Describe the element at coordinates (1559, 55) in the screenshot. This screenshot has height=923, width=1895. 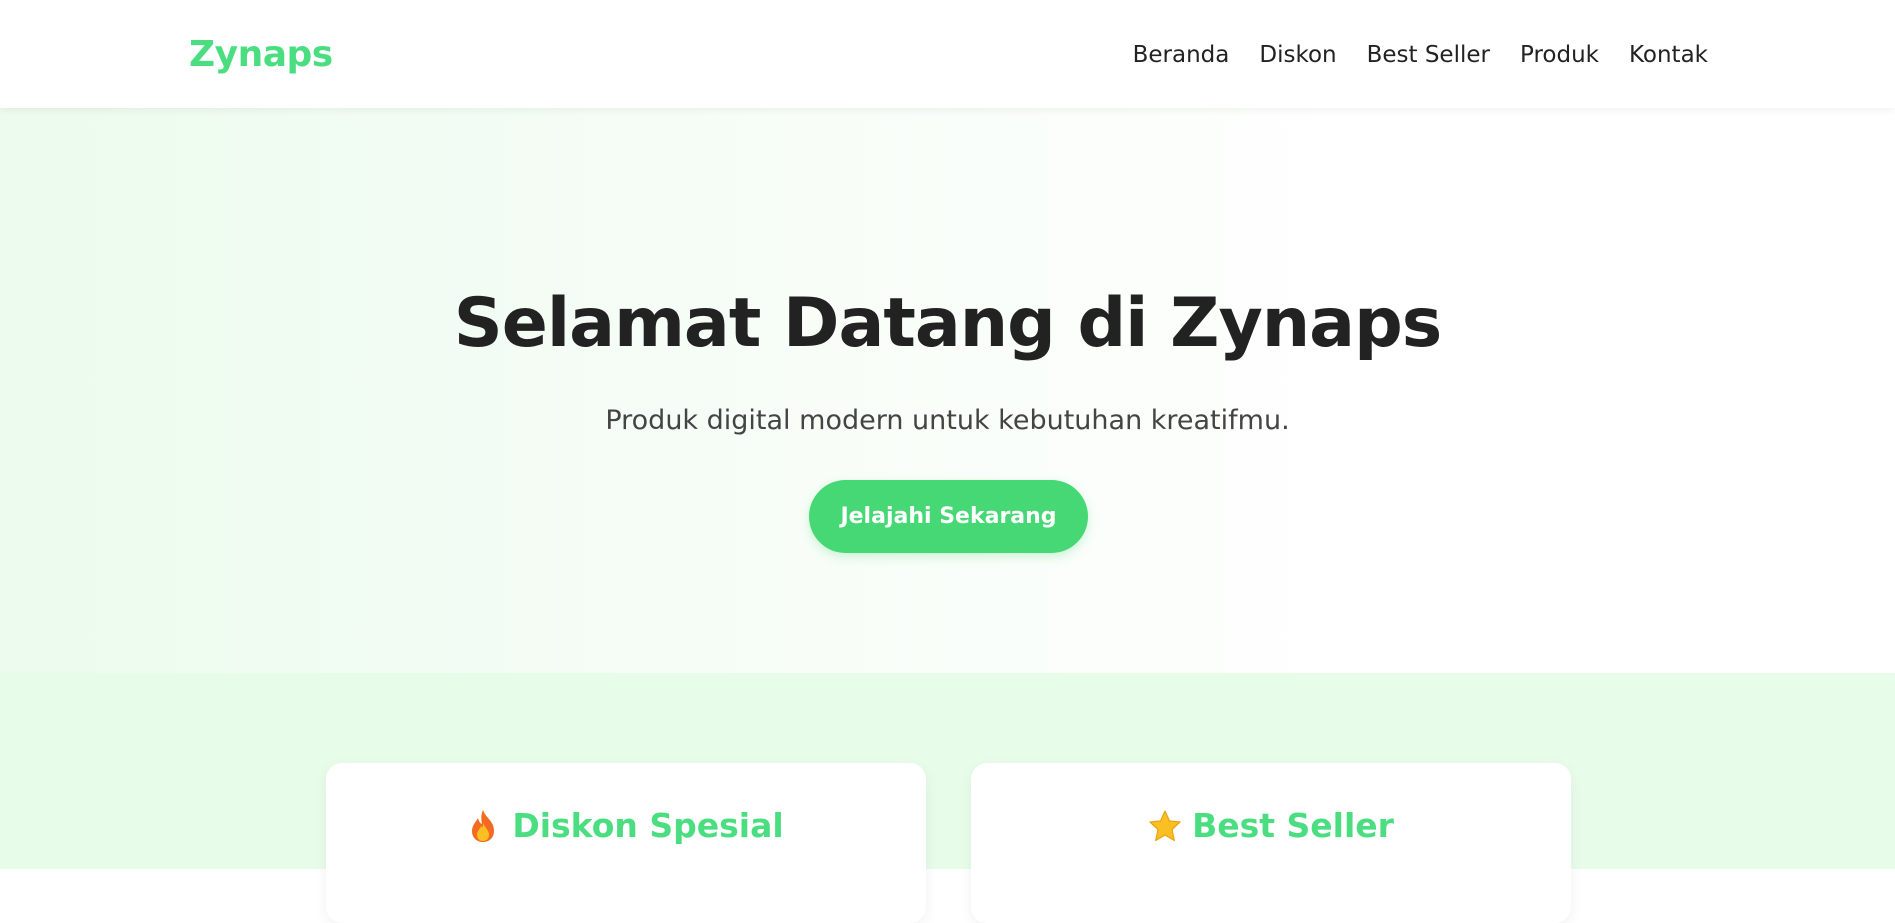
I see `nav-link-produk: Produk` at that location.